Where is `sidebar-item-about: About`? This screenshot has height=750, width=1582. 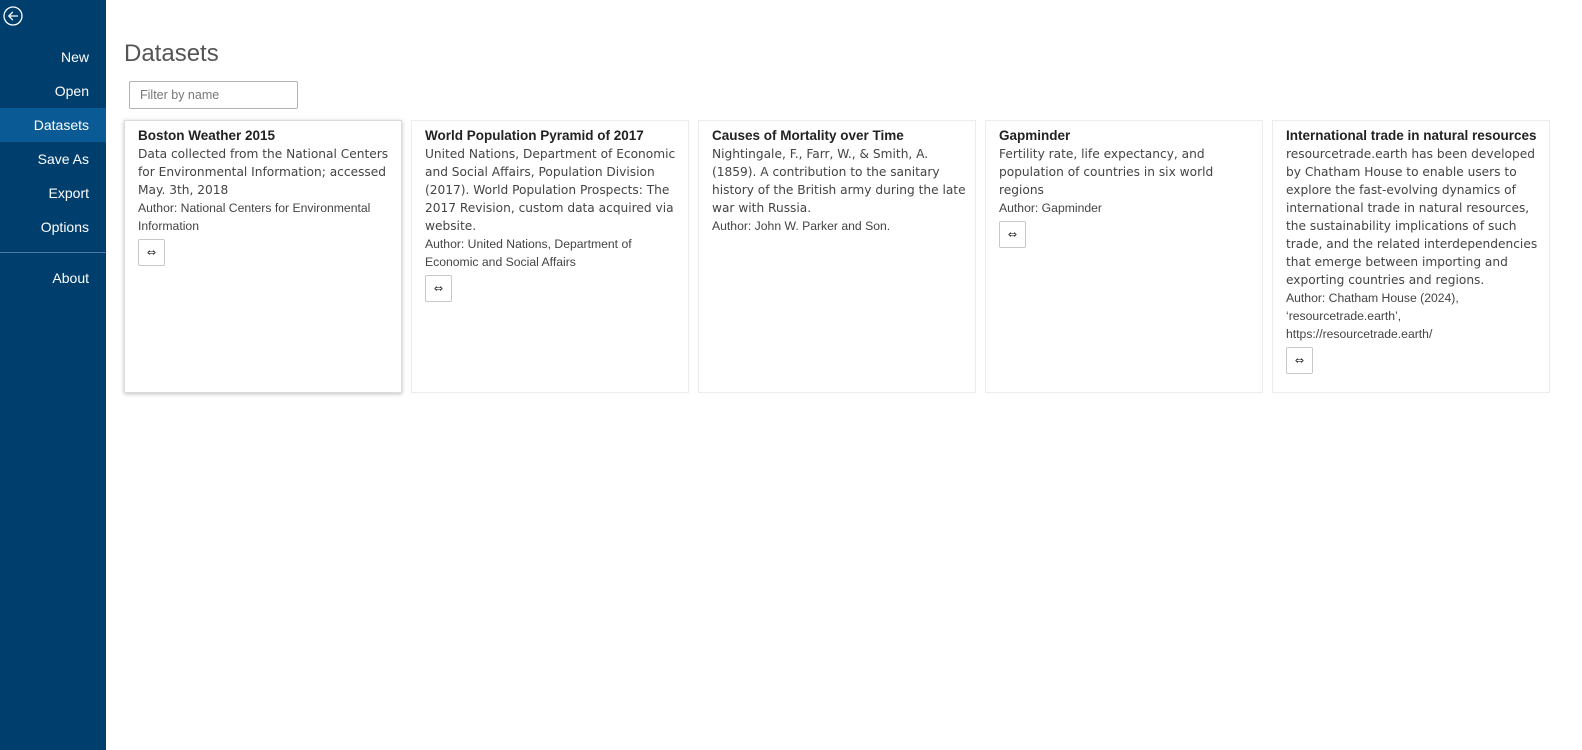 sidebar-item-about: About is located at coordinates (53, 278).